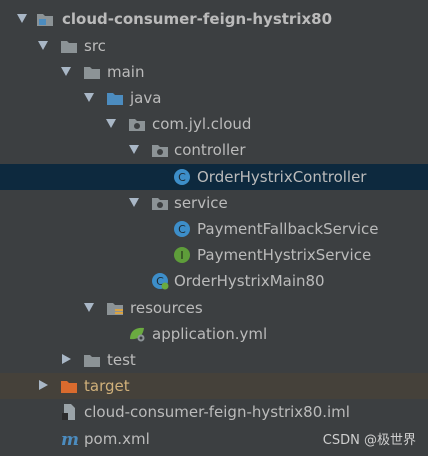 This screenshot has height=456, width=428. I want to click on tree-row-payment-hystrix: I PaymentHystrixService, so click(214, 255).